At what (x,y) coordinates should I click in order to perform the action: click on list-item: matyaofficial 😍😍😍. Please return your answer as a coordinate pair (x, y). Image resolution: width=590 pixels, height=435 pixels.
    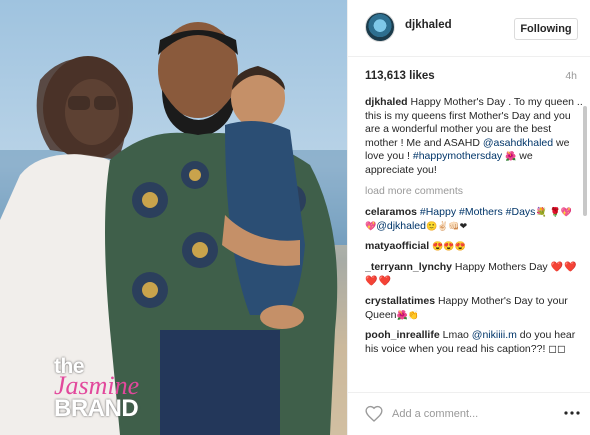
    Looking at the image, I should click on (474, 247).